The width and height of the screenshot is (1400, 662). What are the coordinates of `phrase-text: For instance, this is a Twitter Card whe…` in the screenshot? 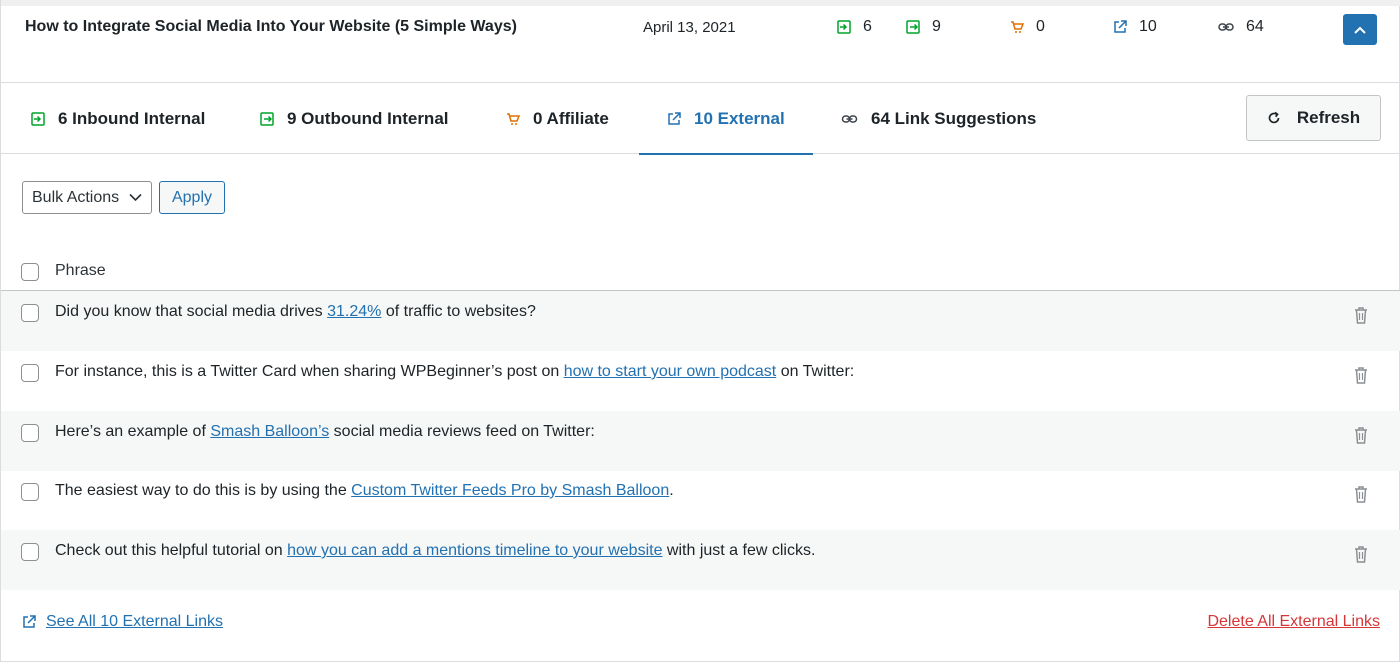 It's located at (454, 372).